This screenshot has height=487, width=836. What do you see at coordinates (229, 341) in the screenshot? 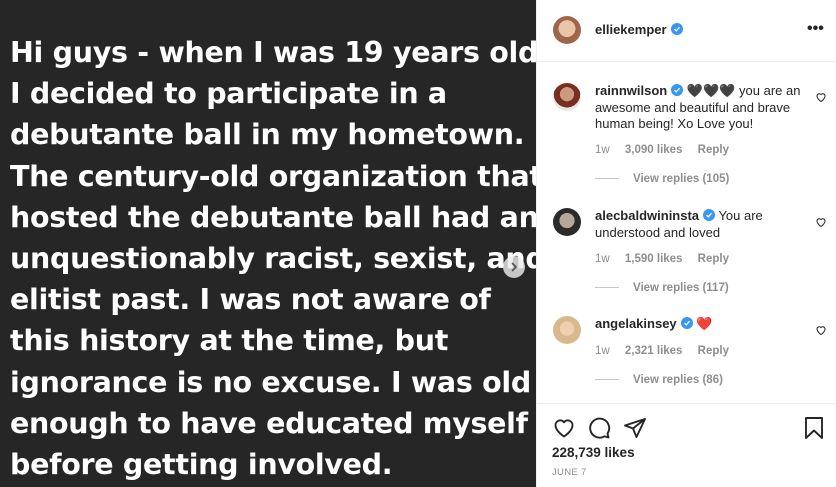
I see `post-text-line: this history at the time, but` at bounding box center [229, 341].